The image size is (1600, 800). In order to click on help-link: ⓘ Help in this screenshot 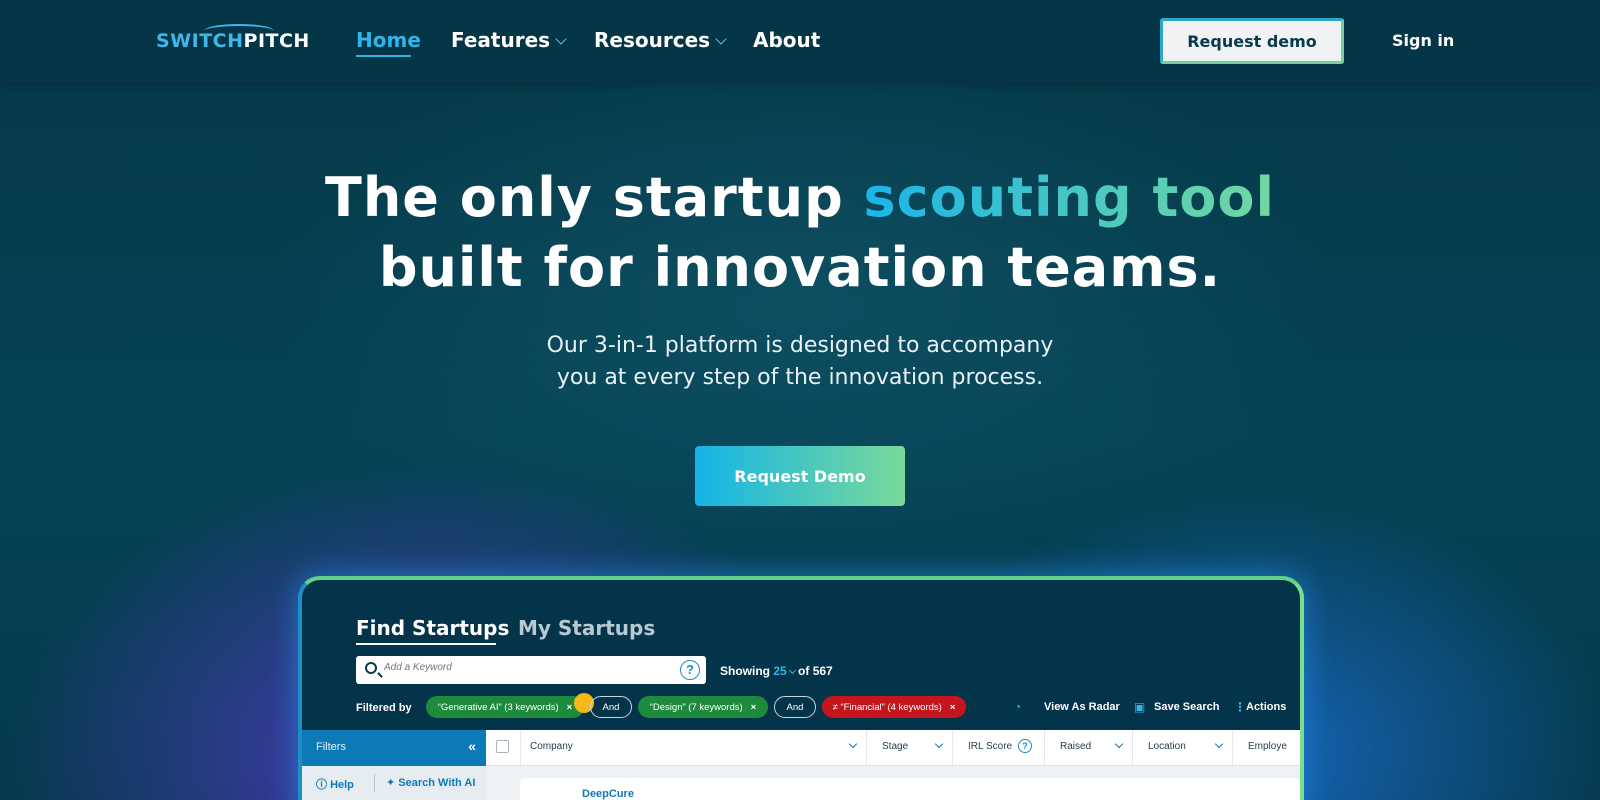, I will do `click(335, 784)`.